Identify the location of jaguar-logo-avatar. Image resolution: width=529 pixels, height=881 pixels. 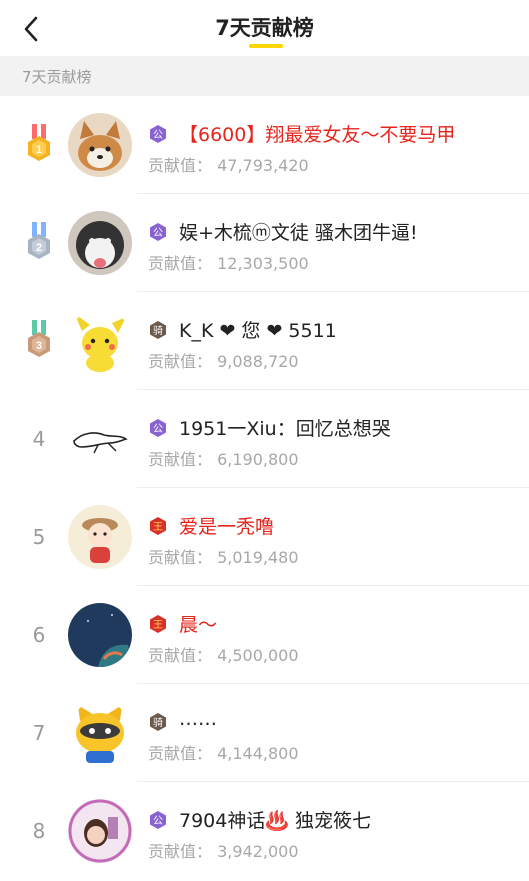
(100, 439).